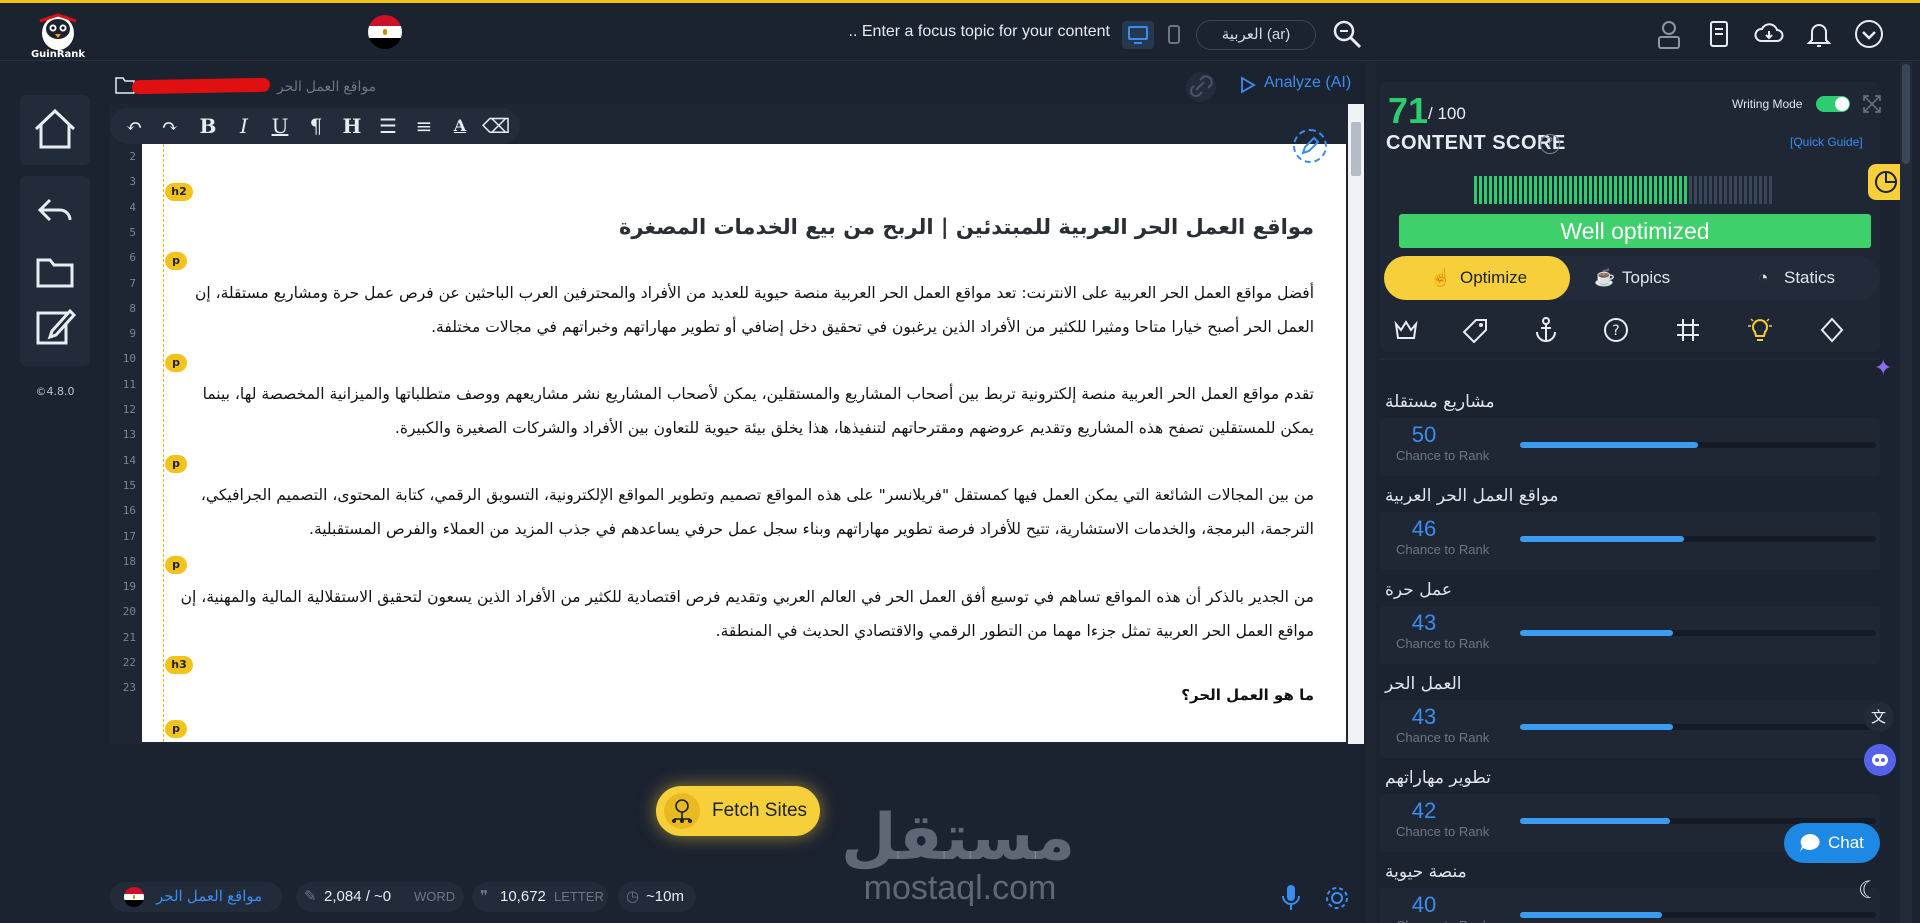 Image resolution: width=1920 pixels, height=923 pixels. I want to click on line-number: 8, so click(132, 308).